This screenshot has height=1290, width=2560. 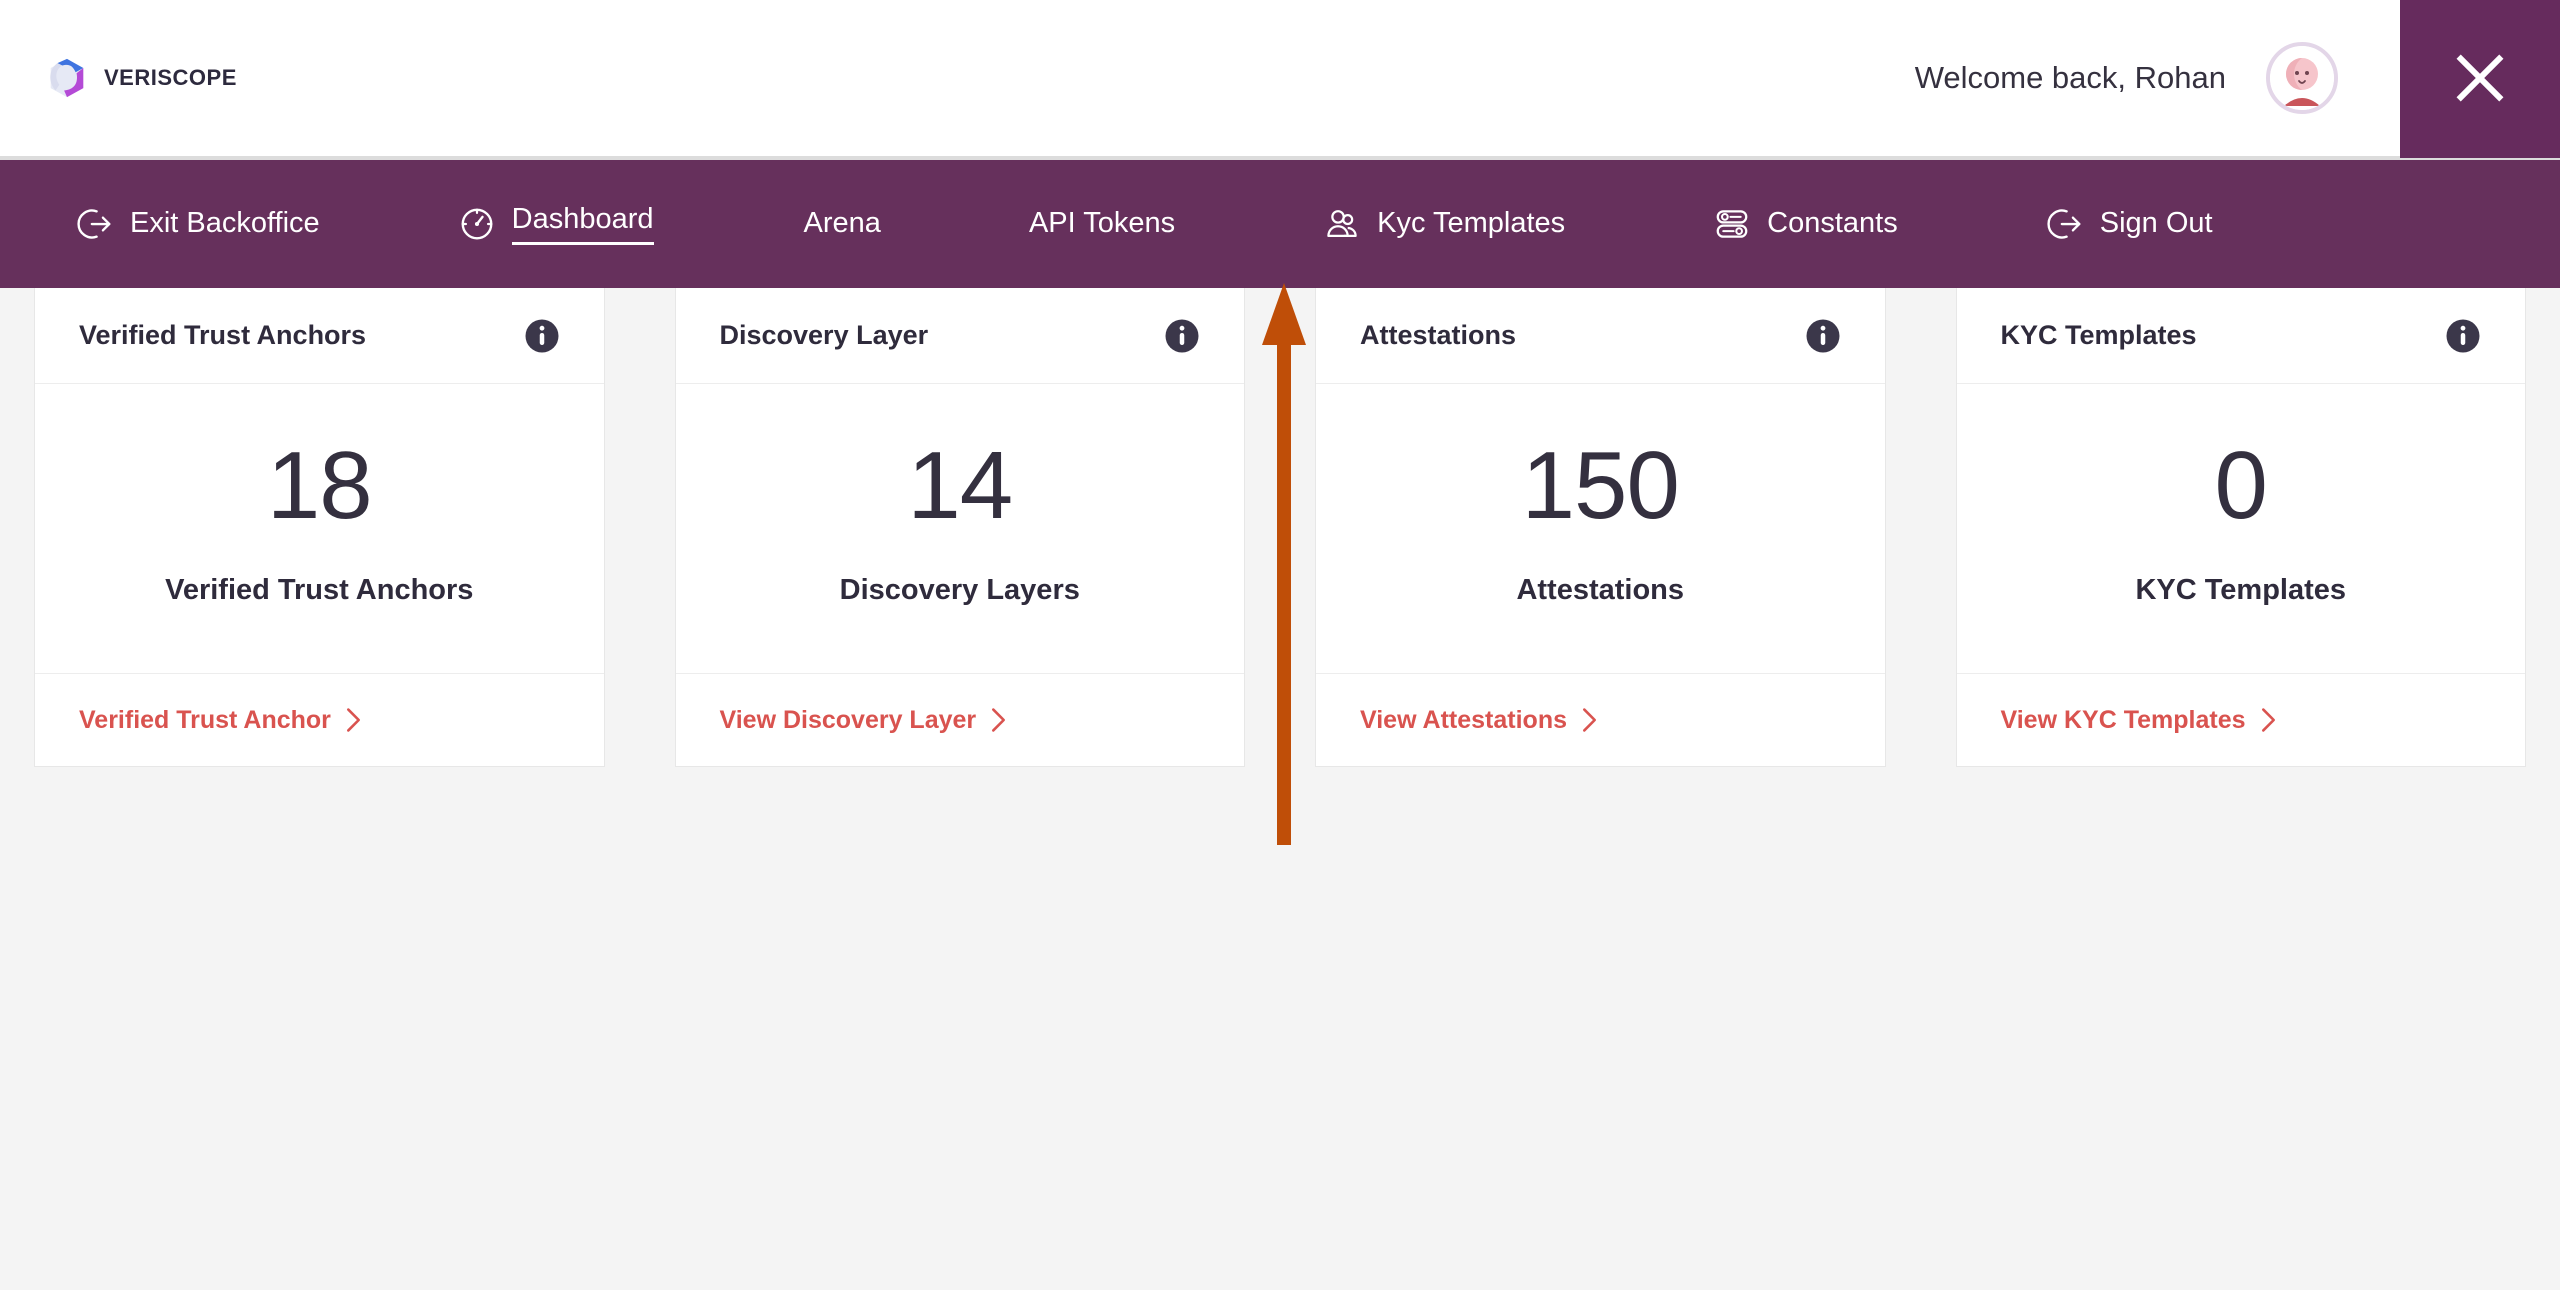 I want to click on card-link-view-kyc-templates: View KYC Templates, so click(x=2139, y=720).